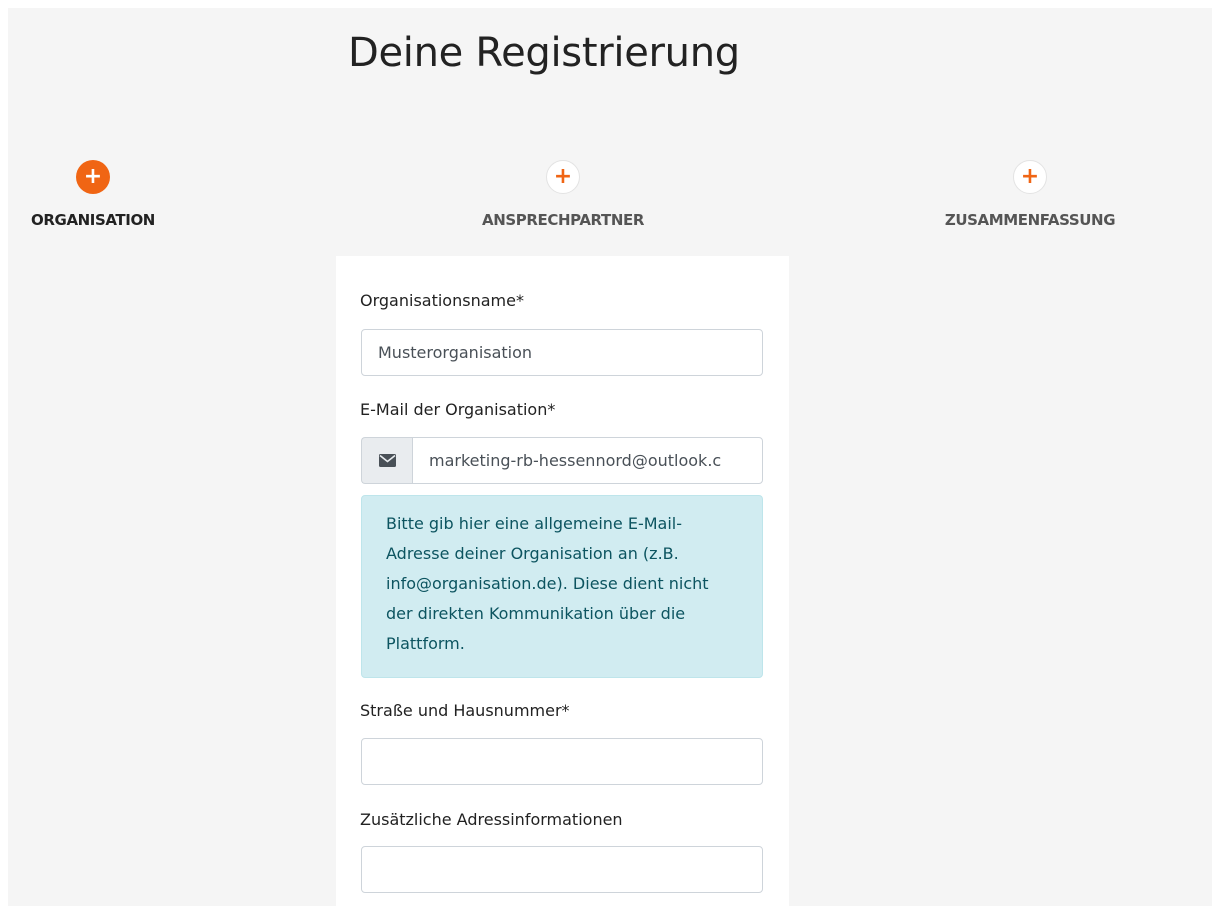 This screenshot has height=907, width=1212. Describe the element at coordinates (562, 761) in the screenshot. I see `street-input` at that location.